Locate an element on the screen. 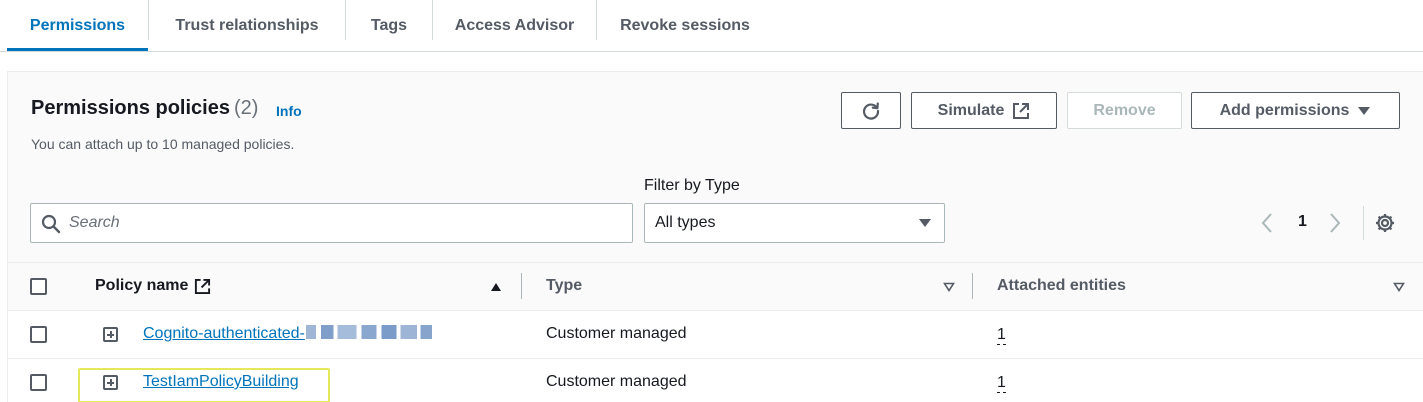 Image resolution: width=1423 pixels, height=402 pixels. redacted-text is located at coordinates (368, 332).